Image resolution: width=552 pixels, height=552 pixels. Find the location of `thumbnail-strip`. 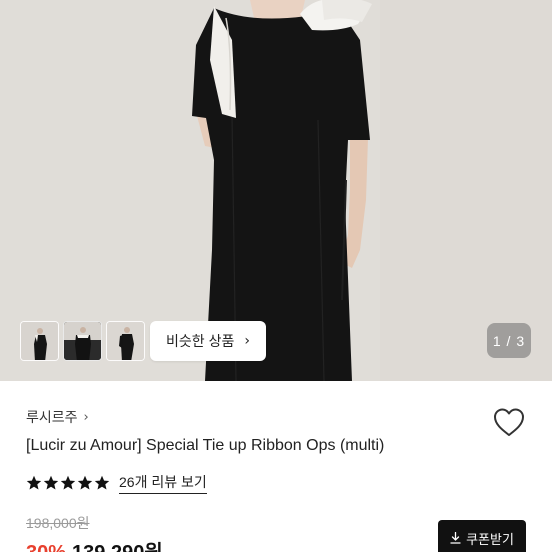

thumbnail-strip is located at coordinates (82, 341).